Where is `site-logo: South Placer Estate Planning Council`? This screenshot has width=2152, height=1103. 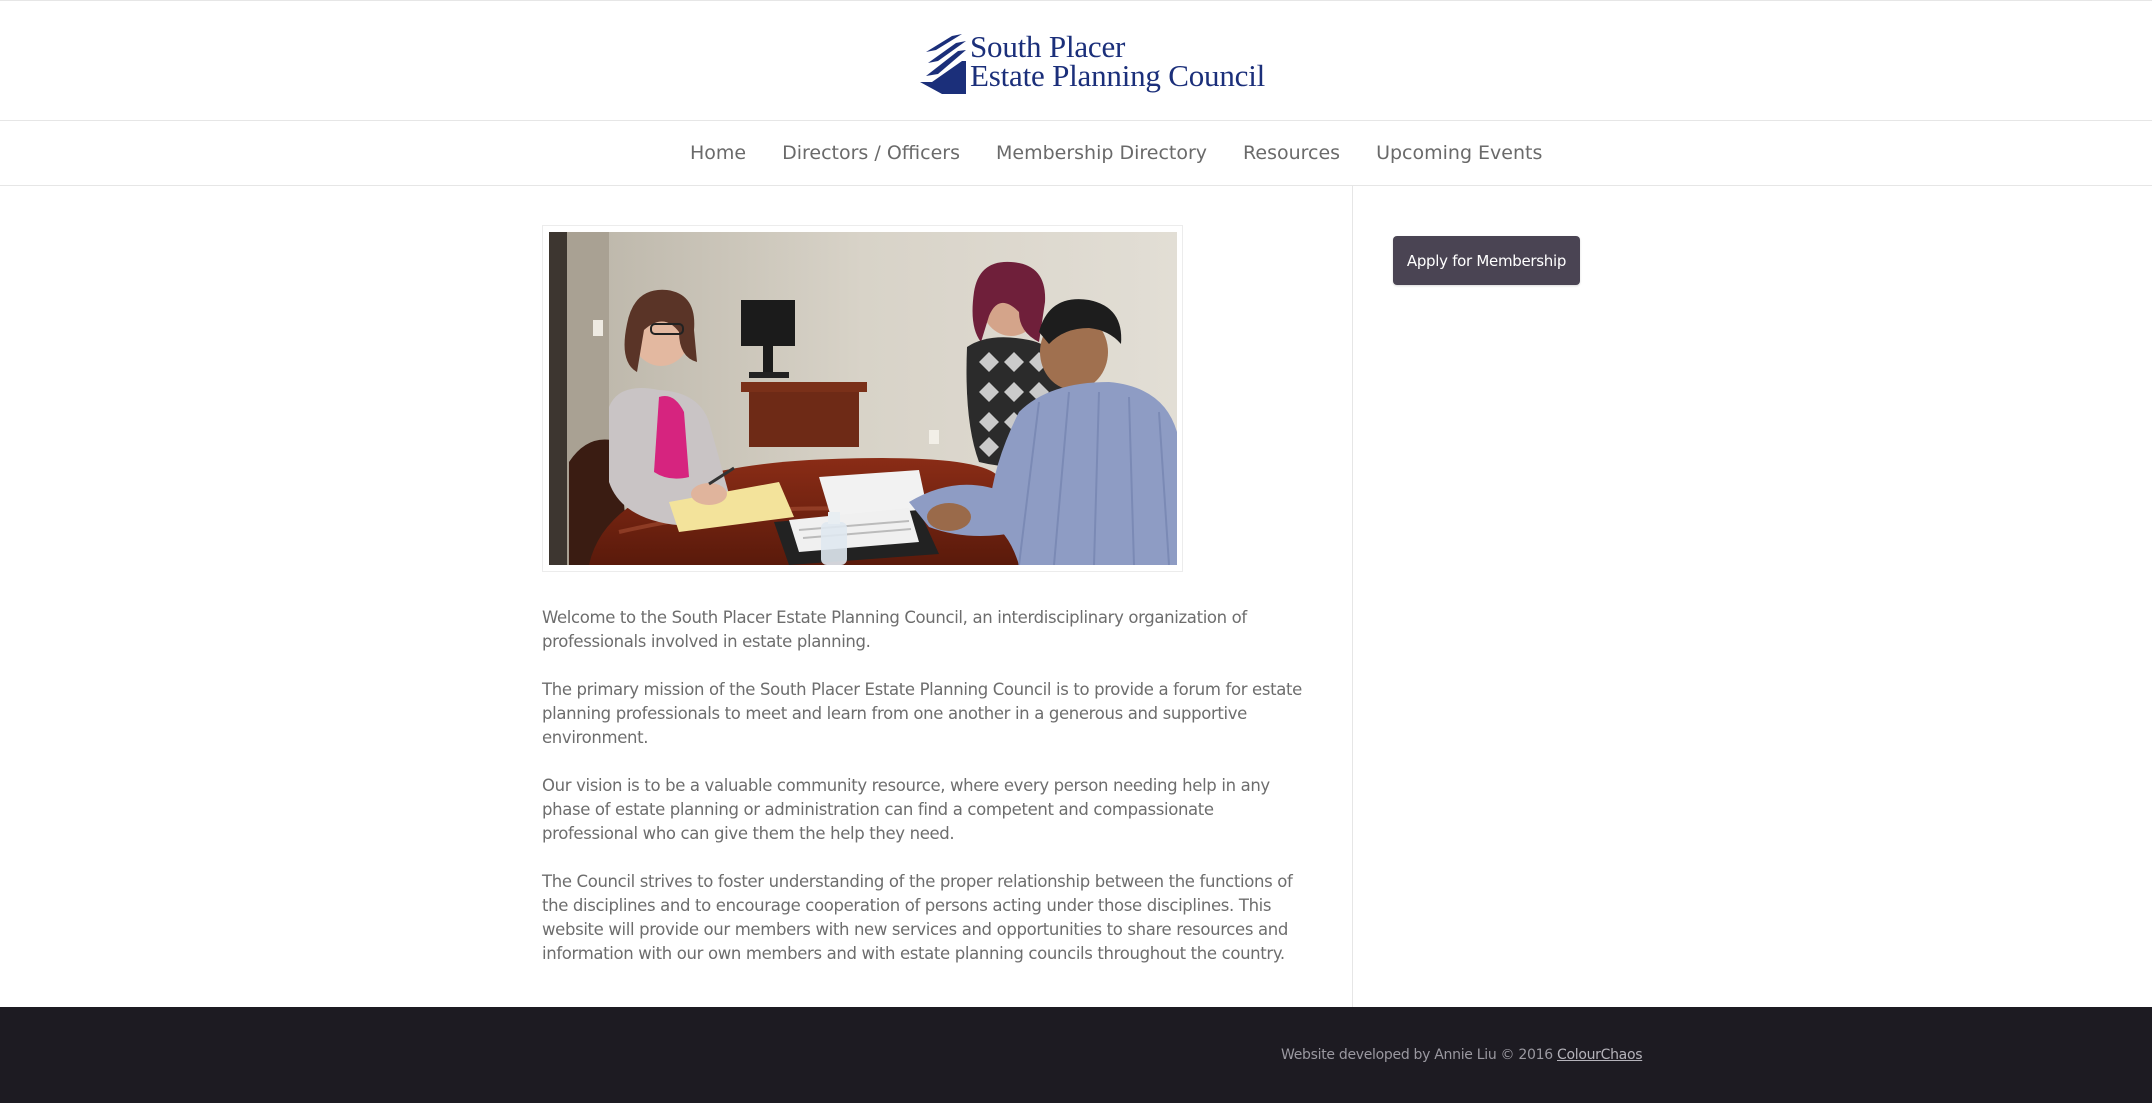 site-logo: South Placer Estate Planning Council is located at coordinates (1088, 63).